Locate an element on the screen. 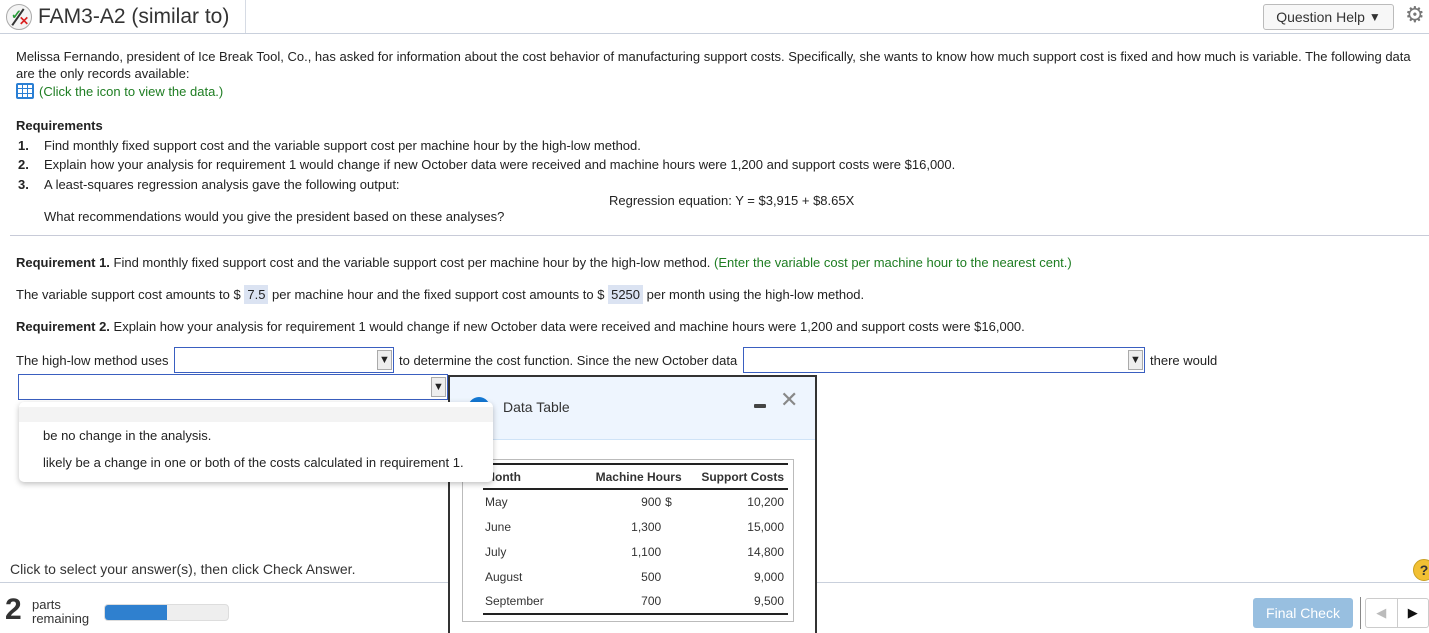 The width and height of the screenshot is (1429, 633). help-icon: ? is located at coordinates (1421, 570).